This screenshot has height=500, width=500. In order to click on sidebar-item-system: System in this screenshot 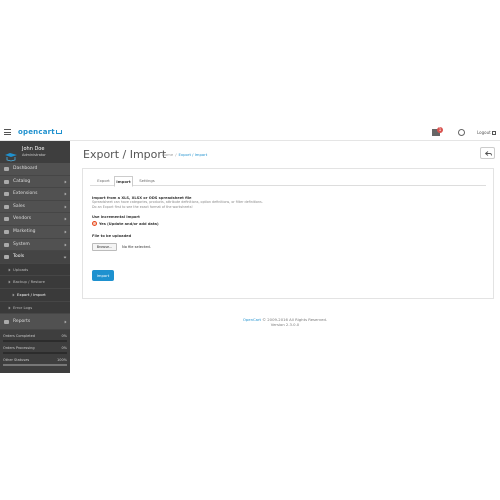, I will do `click(35, 245)`.